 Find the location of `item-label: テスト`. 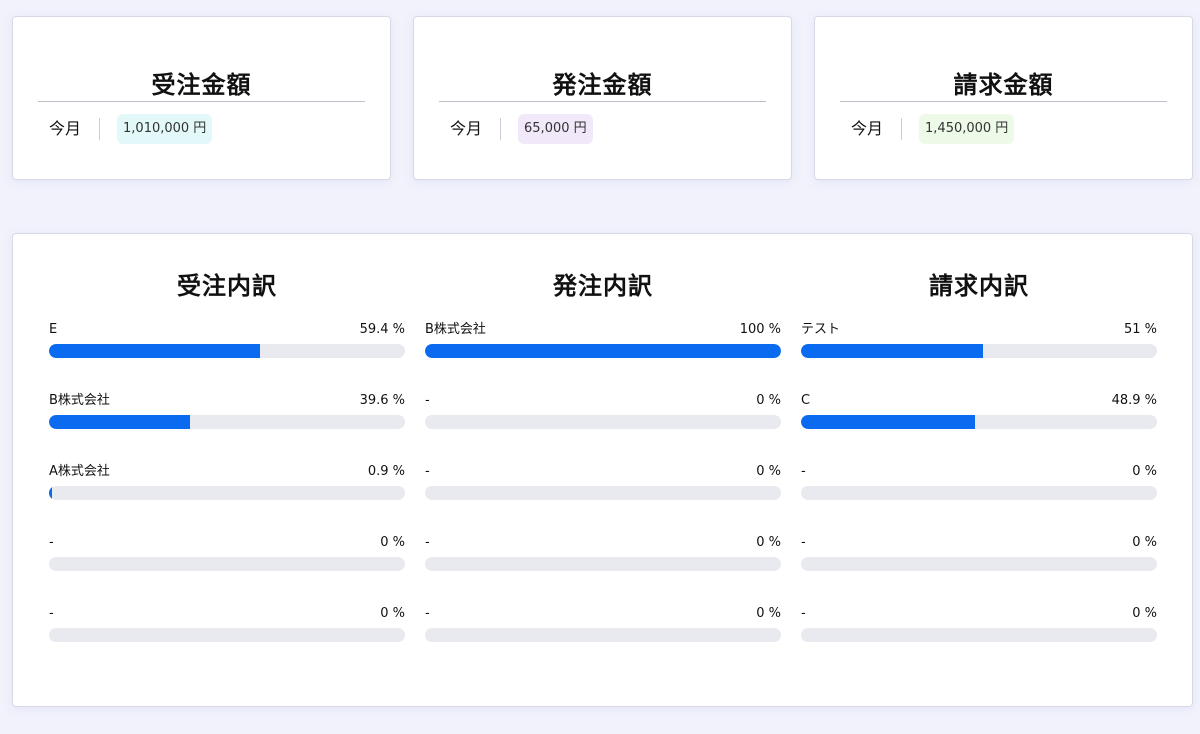

item-label: テスト is located at coordinates (821, 329).